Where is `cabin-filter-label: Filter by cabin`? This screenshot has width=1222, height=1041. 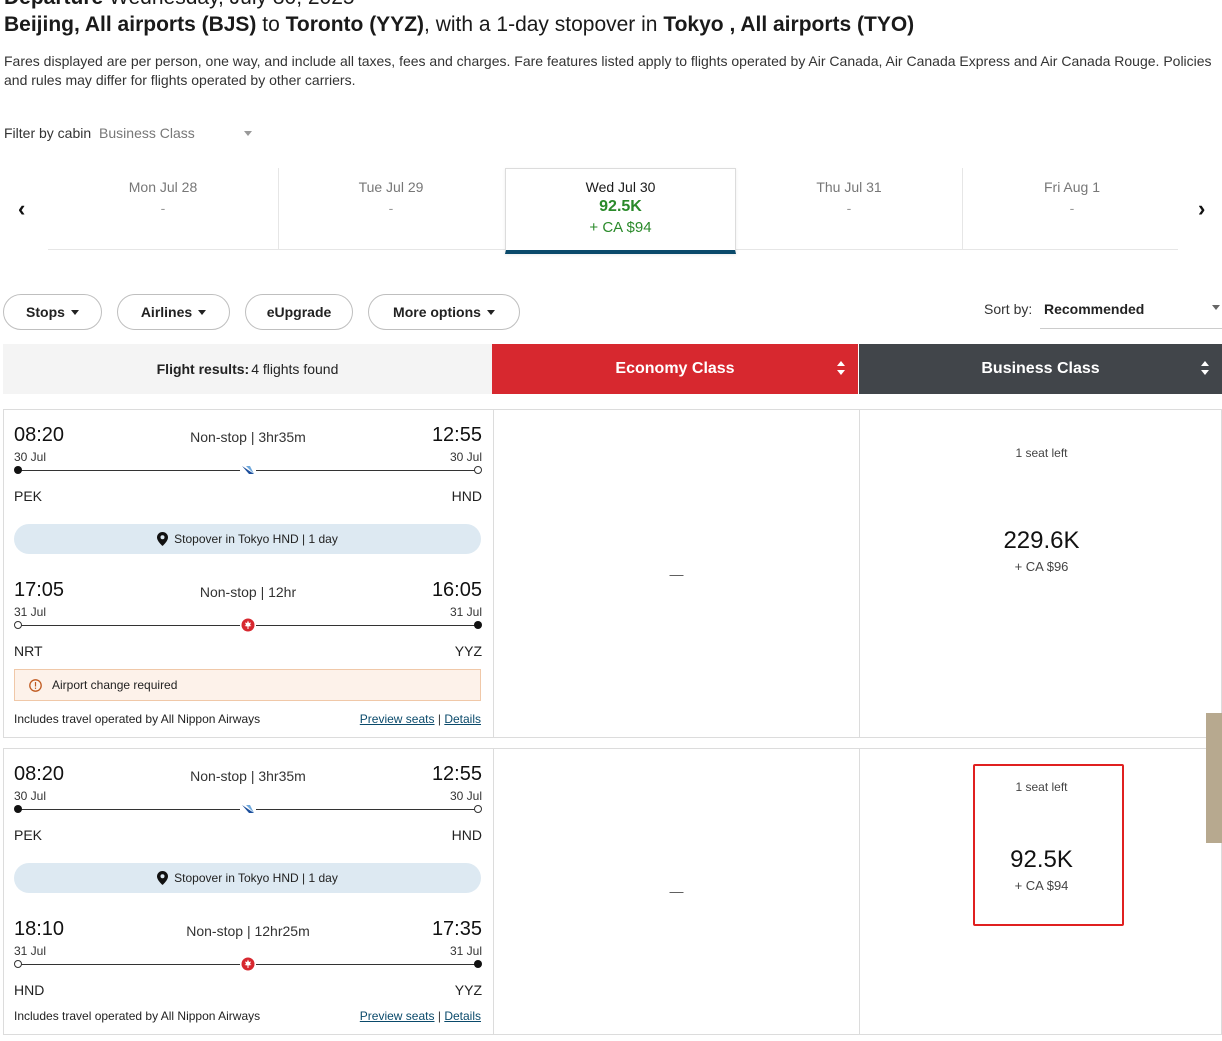
cabin-filter-label: Filter by cabin is located at coordinates (48, 133).